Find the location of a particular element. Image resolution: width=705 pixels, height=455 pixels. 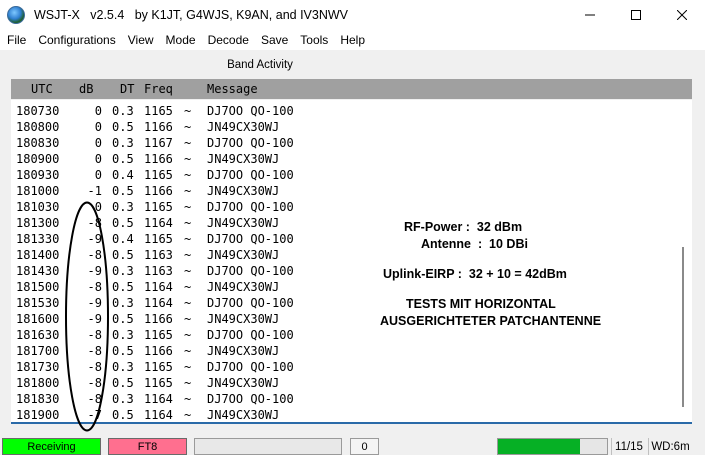

header-message: Message is located at coordinates (232, 89).